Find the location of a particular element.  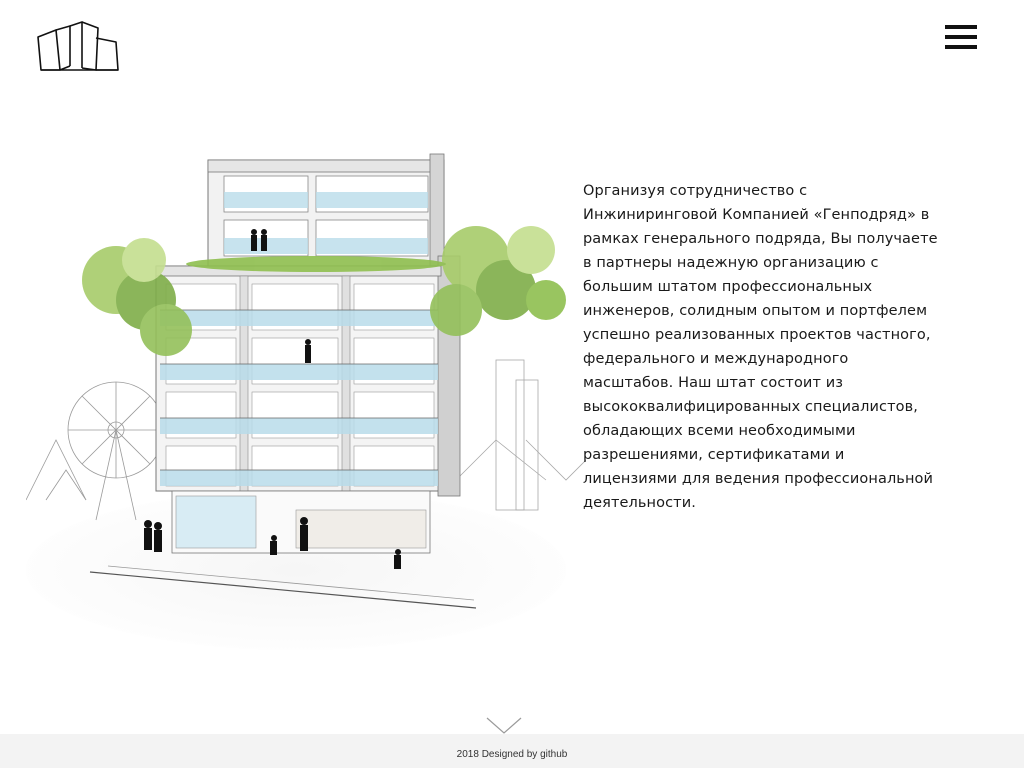

hamburger-menu-icon is located at coordinates (962, 38).